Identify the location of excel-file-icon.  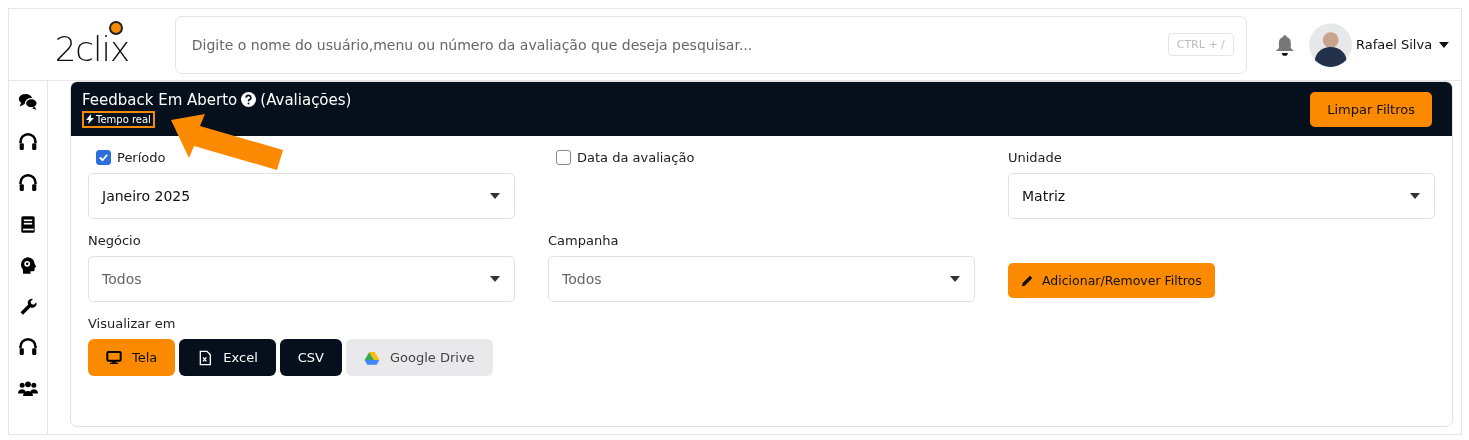
(205, 357).